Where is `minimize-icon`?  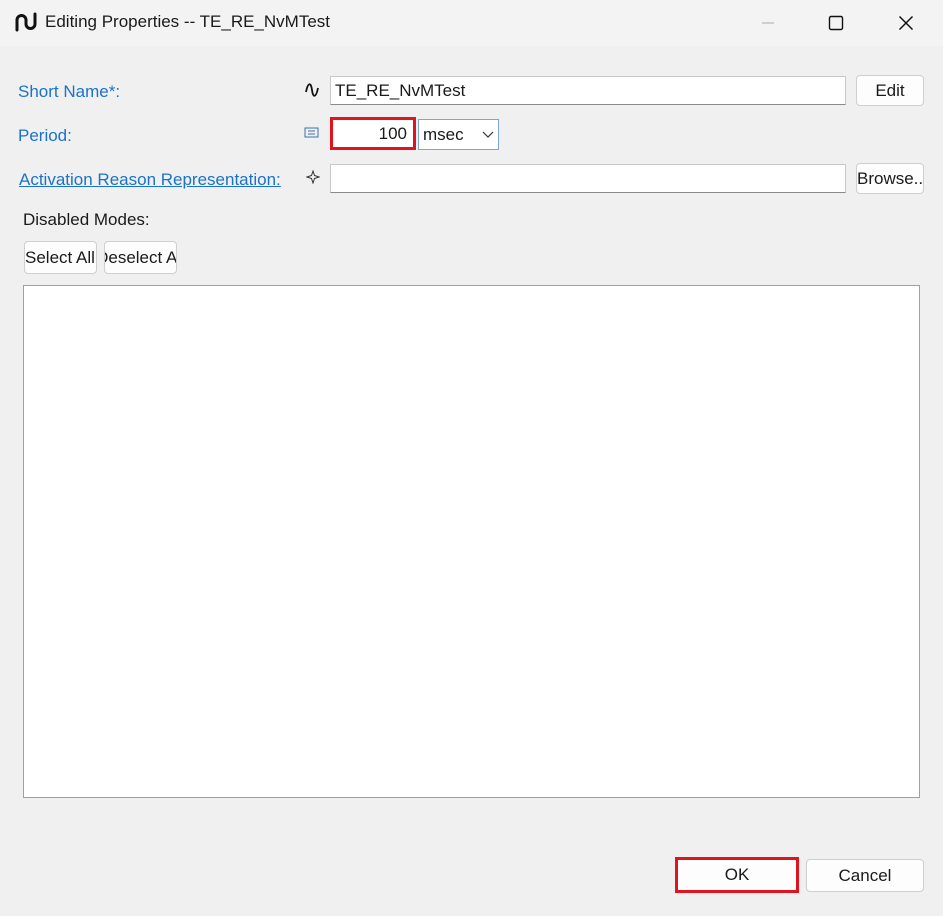
minimize-icon is located at coordinates (768, 23).